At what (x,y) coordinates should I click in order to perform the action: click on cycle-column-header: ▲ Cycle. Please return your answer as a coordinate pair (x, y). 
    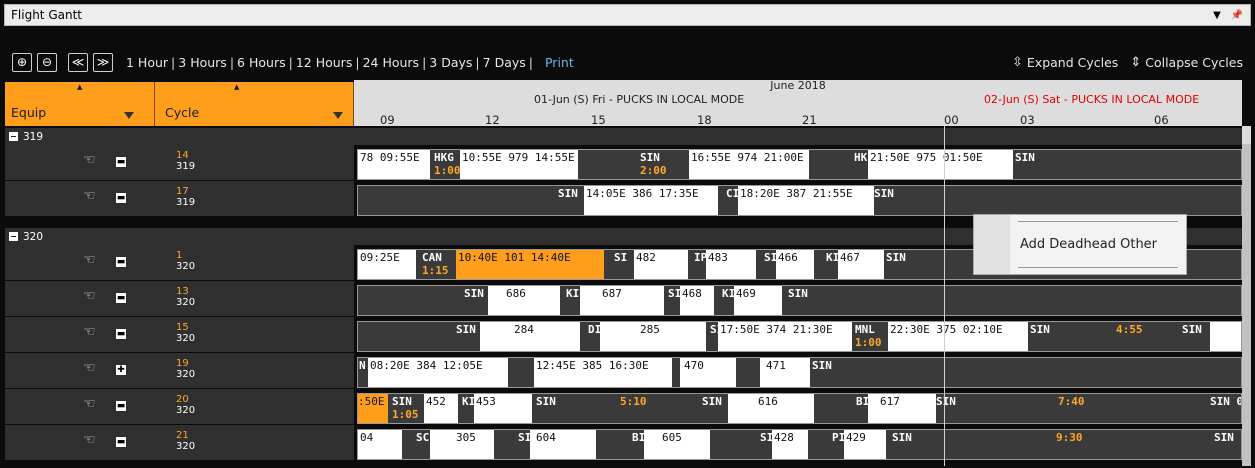
    Looking at the image, I should click on (254, 104).